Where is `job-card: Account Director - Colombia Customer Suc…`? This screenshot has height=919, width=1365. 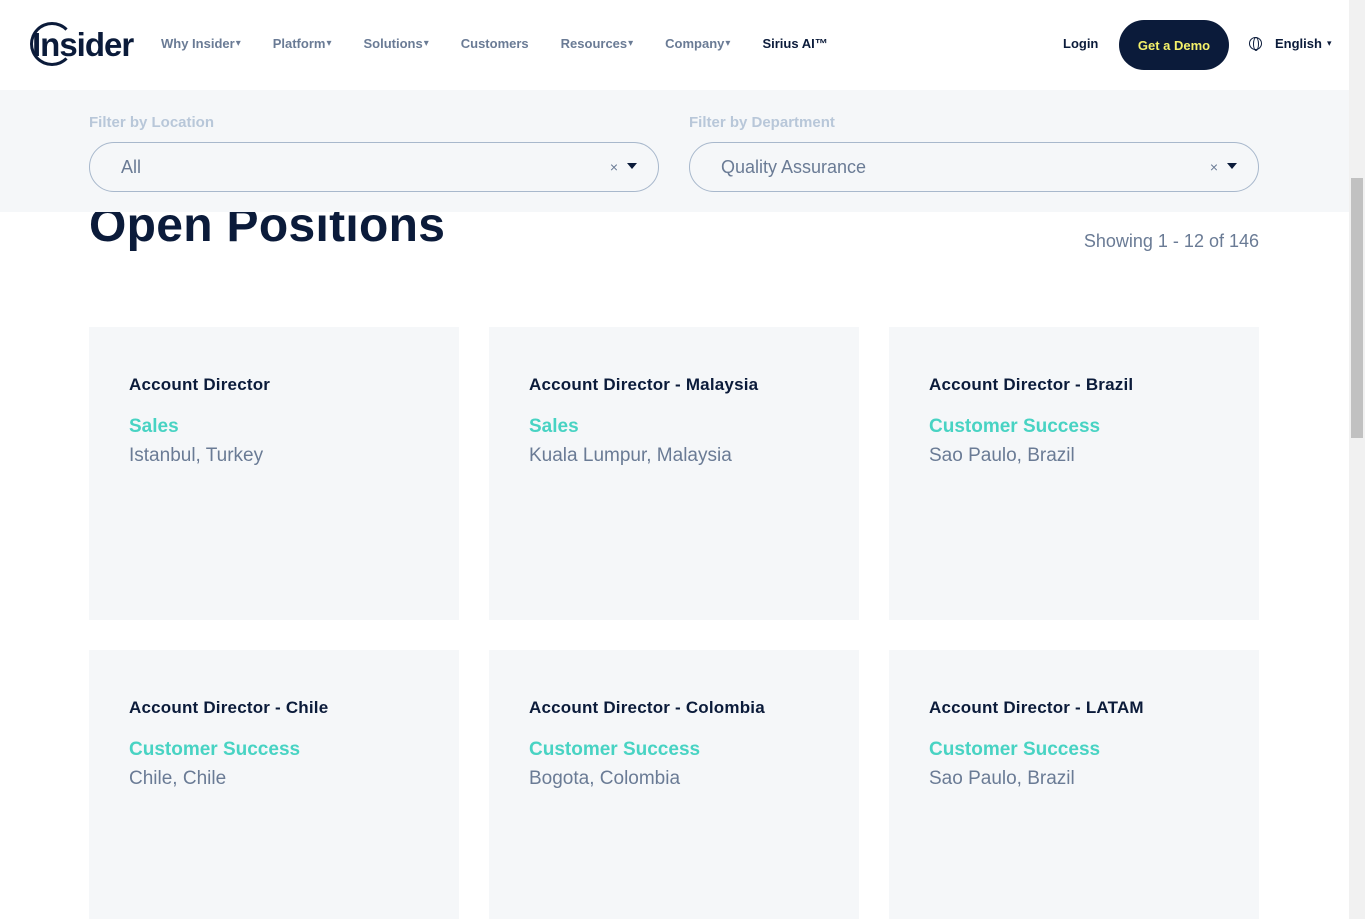 job-card: Account Director - Colombia Customer Suc… is located at coordinates (674, 784).